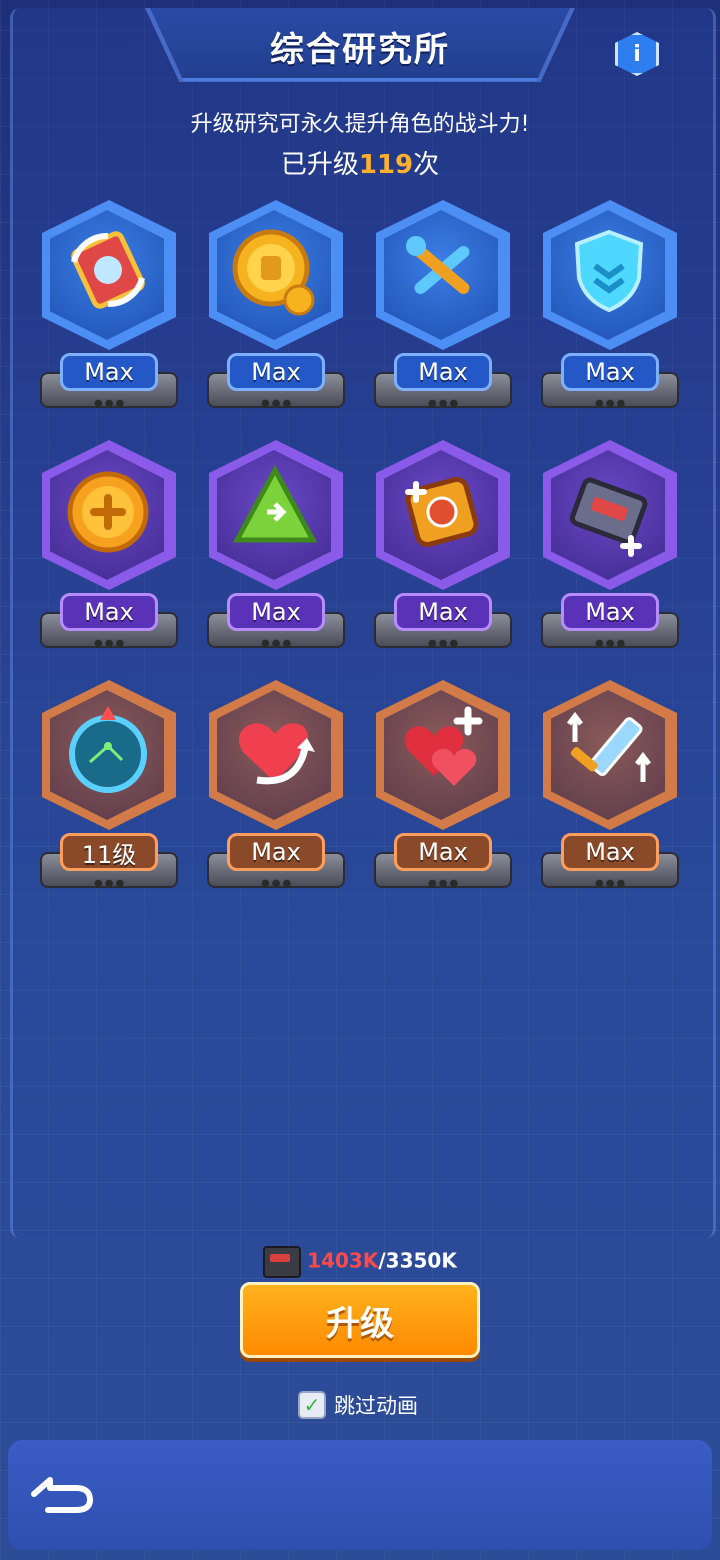 The image size is (720, 1560). What do you see at coordinates (608, 517) in the screenshot?
I see `cassette-plus-icon` at bounding box center [608, 517].